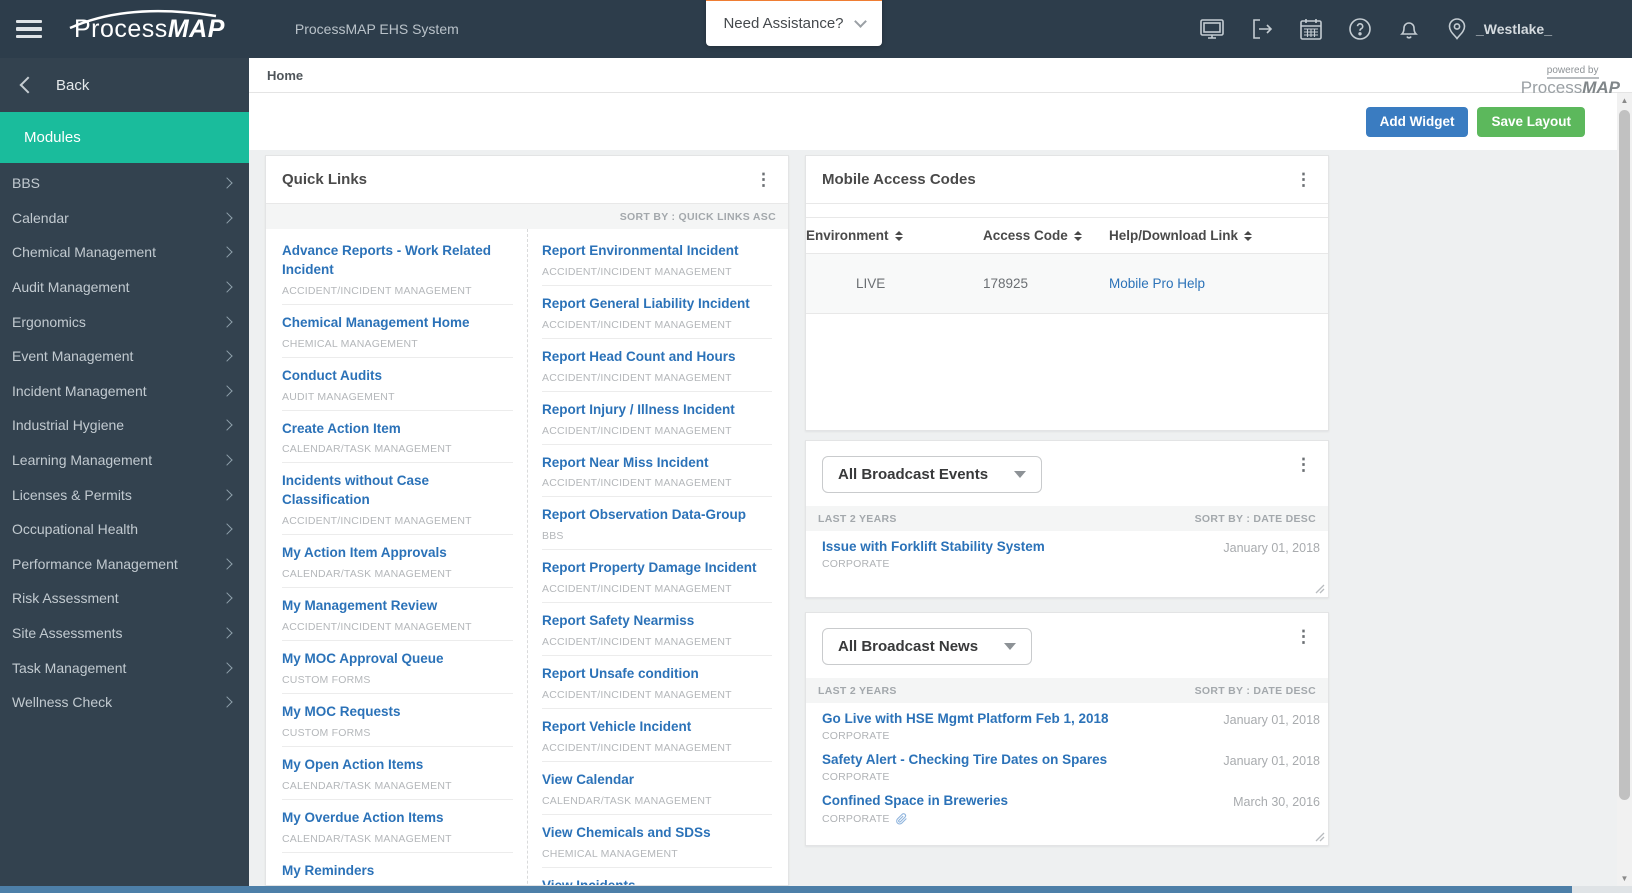  Describe the element at coordinates (124, 633) in the screenshot. I see `sidebar-module-item: Site Assessments` at that location.